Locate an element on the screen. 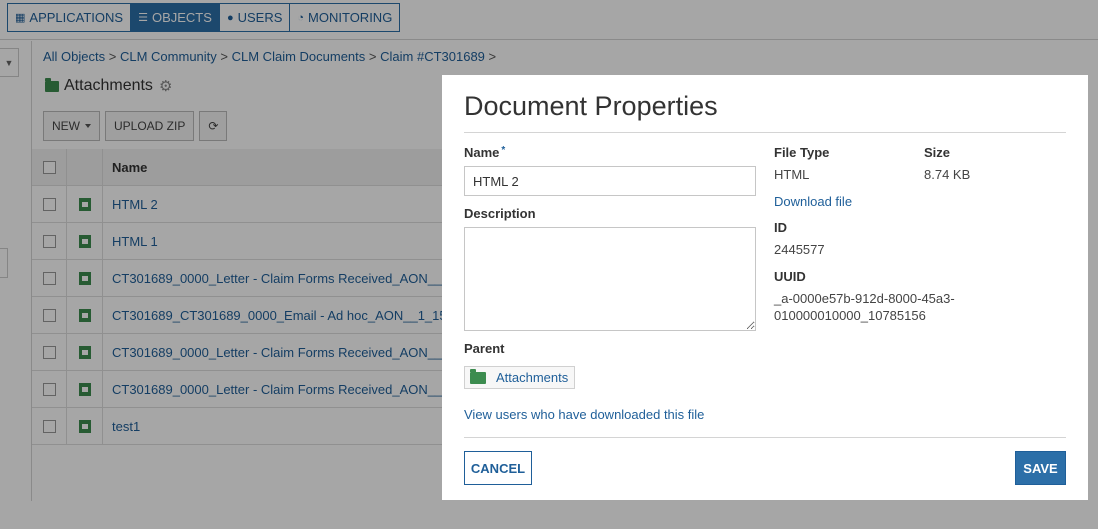  download-file-link: Download file is located at coordinates (813, 201).